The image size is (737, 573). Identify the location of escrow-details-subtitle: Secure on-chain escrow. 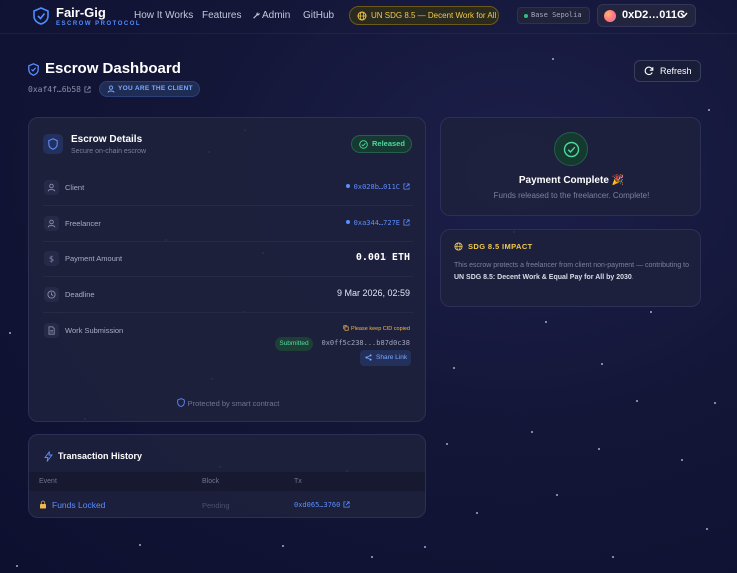
(109, 151).